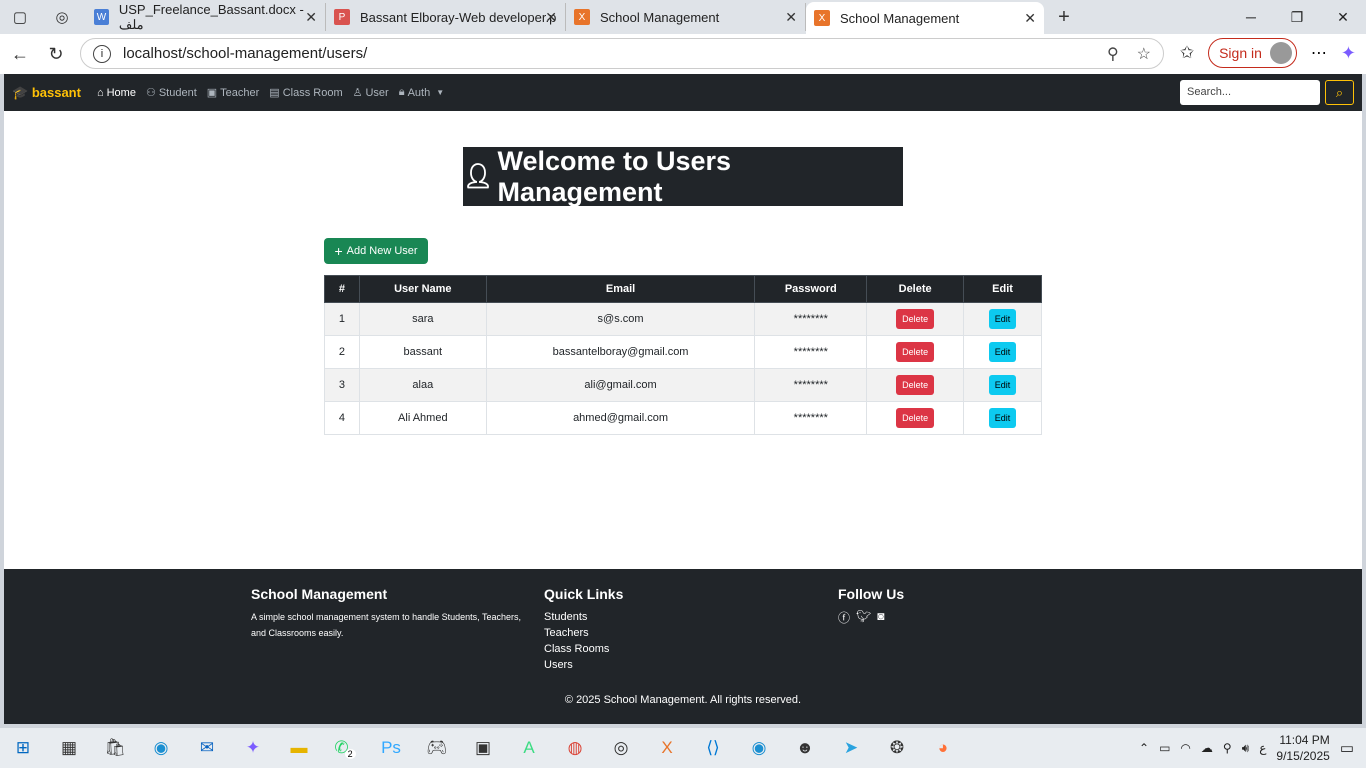  What do you see at coordinates (211, 16) in the screenshot?
I see `tab-title: USP_Freelance_Bassant.docx - ملف` at bounding box center [211, 16].